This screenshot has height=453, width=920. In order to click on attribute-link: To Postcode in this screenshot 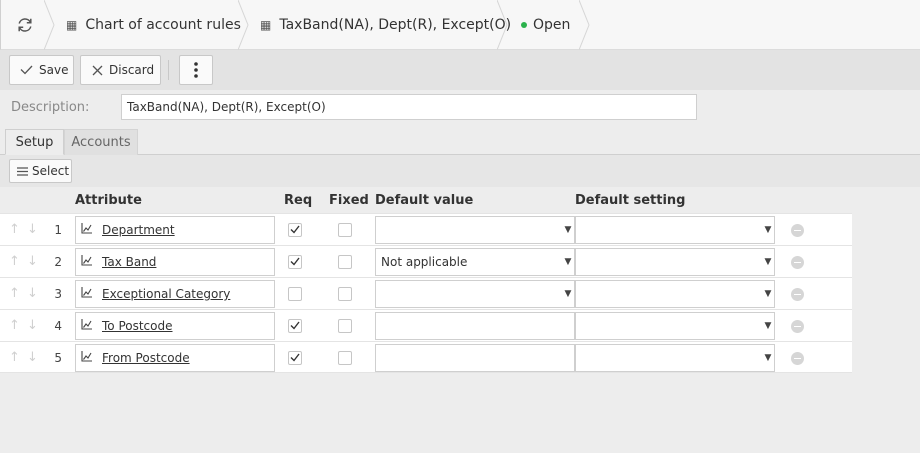, I will do `click(137, 326)`.